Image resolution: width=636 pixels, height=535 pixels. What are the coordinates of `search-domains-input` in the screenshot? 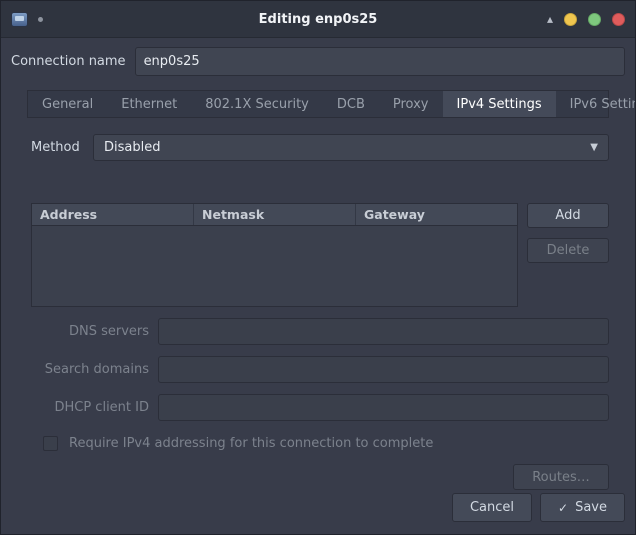 It's located at (383, 369).